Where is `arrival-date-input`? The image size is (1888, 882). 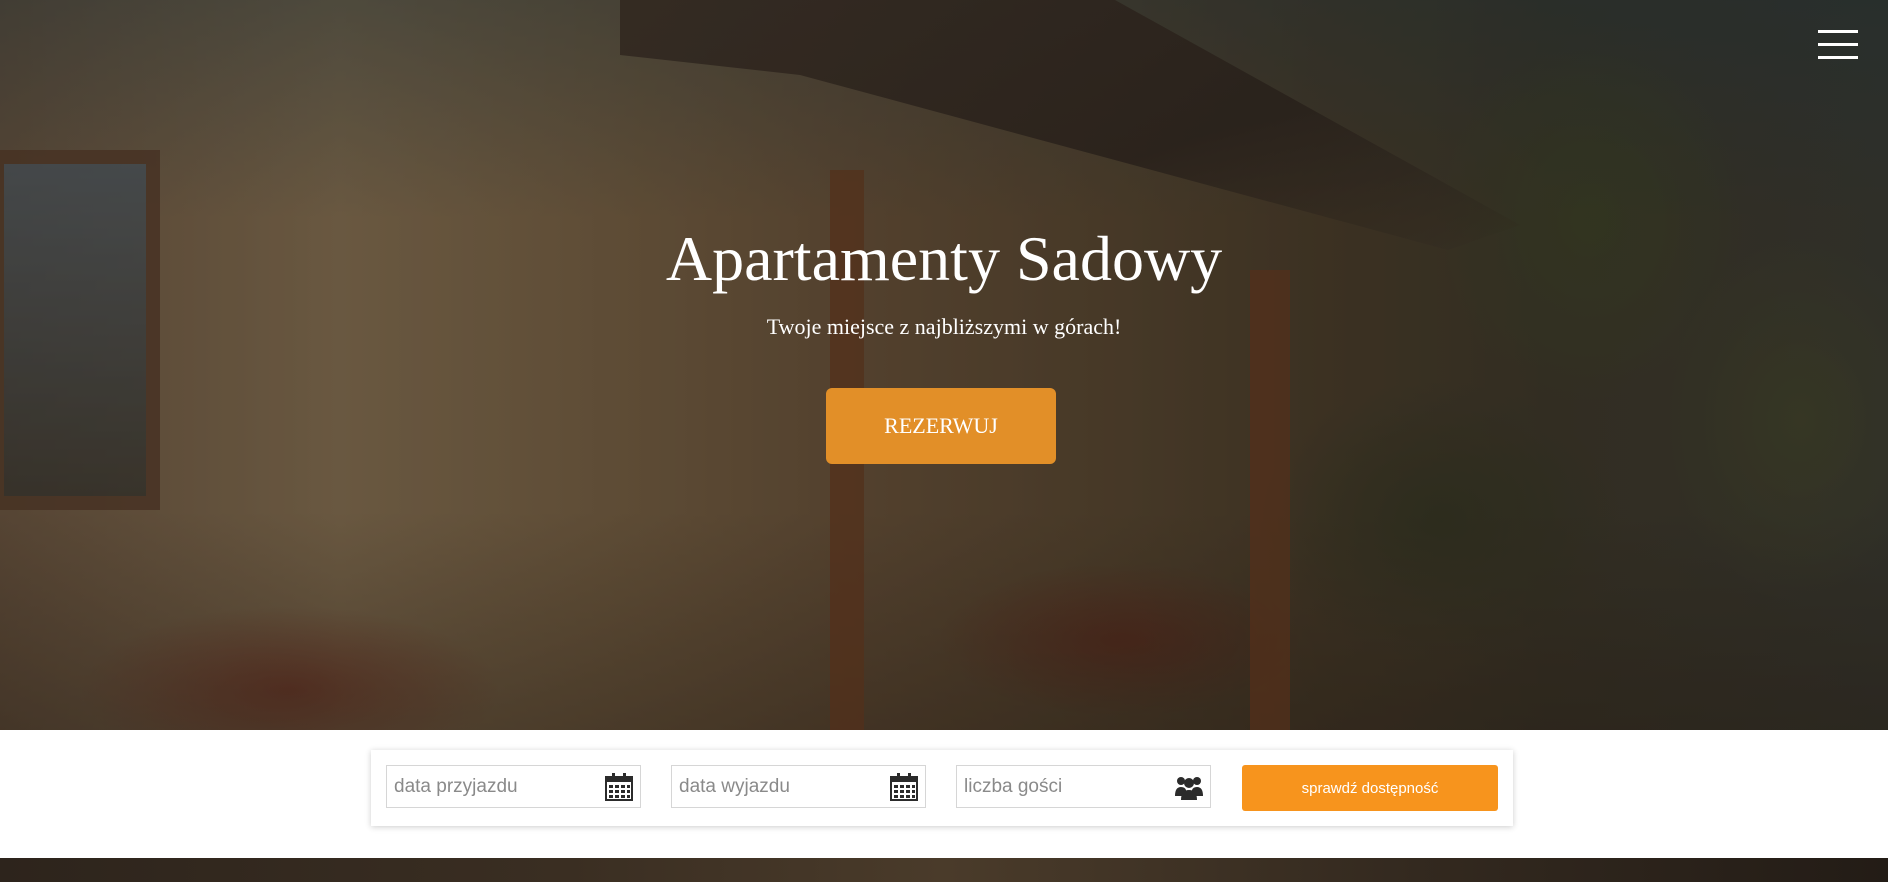
arrival-date-input is located at coordinates (513, 786).